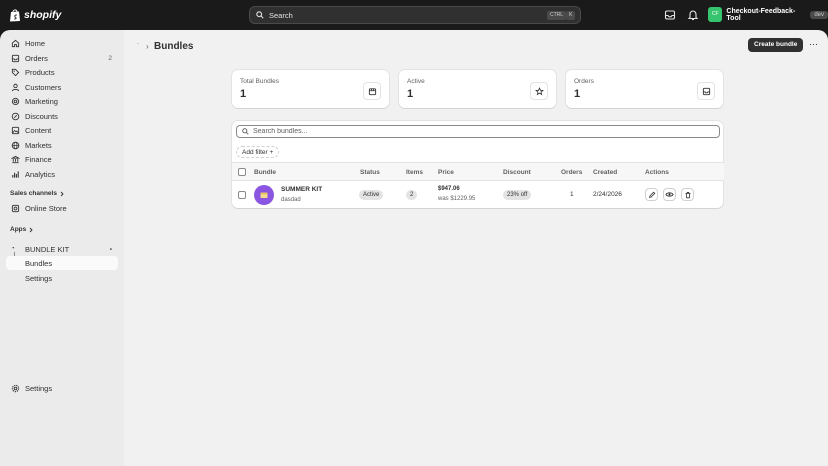 The height and width of the screenshot is (466, 828). I want to click on sidebar-item-orders: Home Orders 2, so click(62, 58).